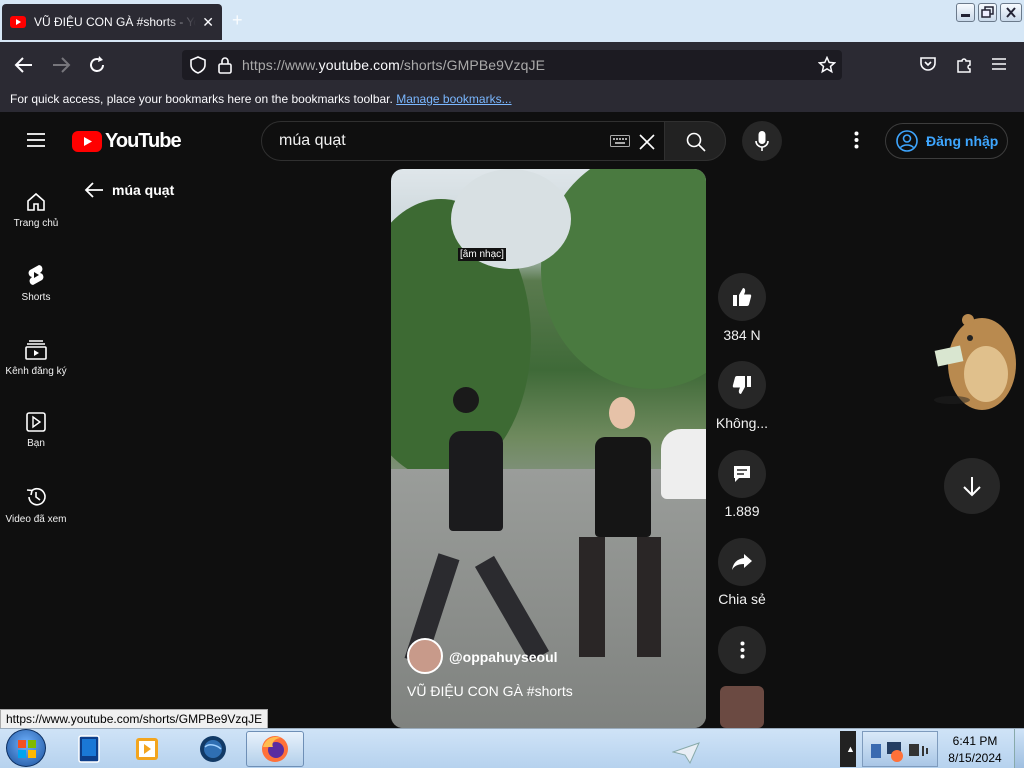 The width and height of the screenshot is (1024, 768). Describe the element at coordinates (622, 413) in the screenshot. I see `dancer-female-face` at that location.